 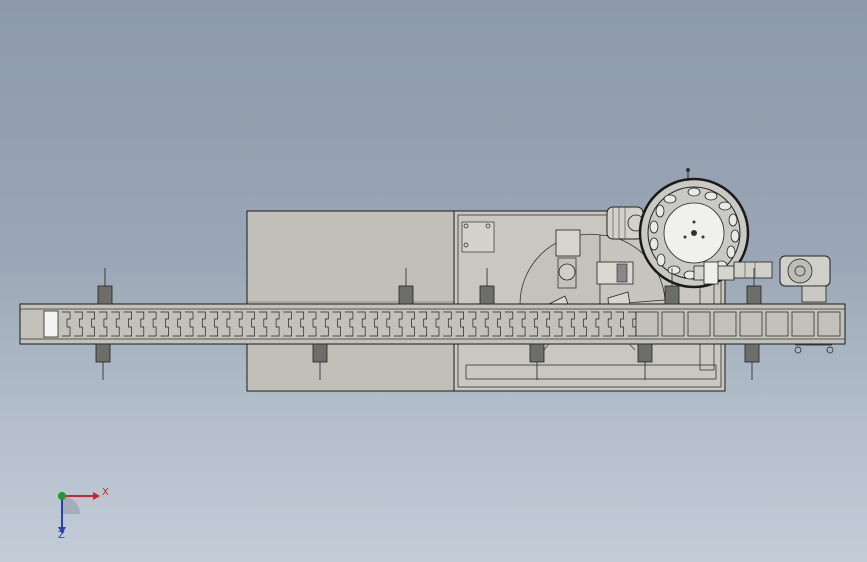 What do you see at coordinates (625, 223) in the screenshot?
I see `drive-motor-left` at bounding box center [625, 223].